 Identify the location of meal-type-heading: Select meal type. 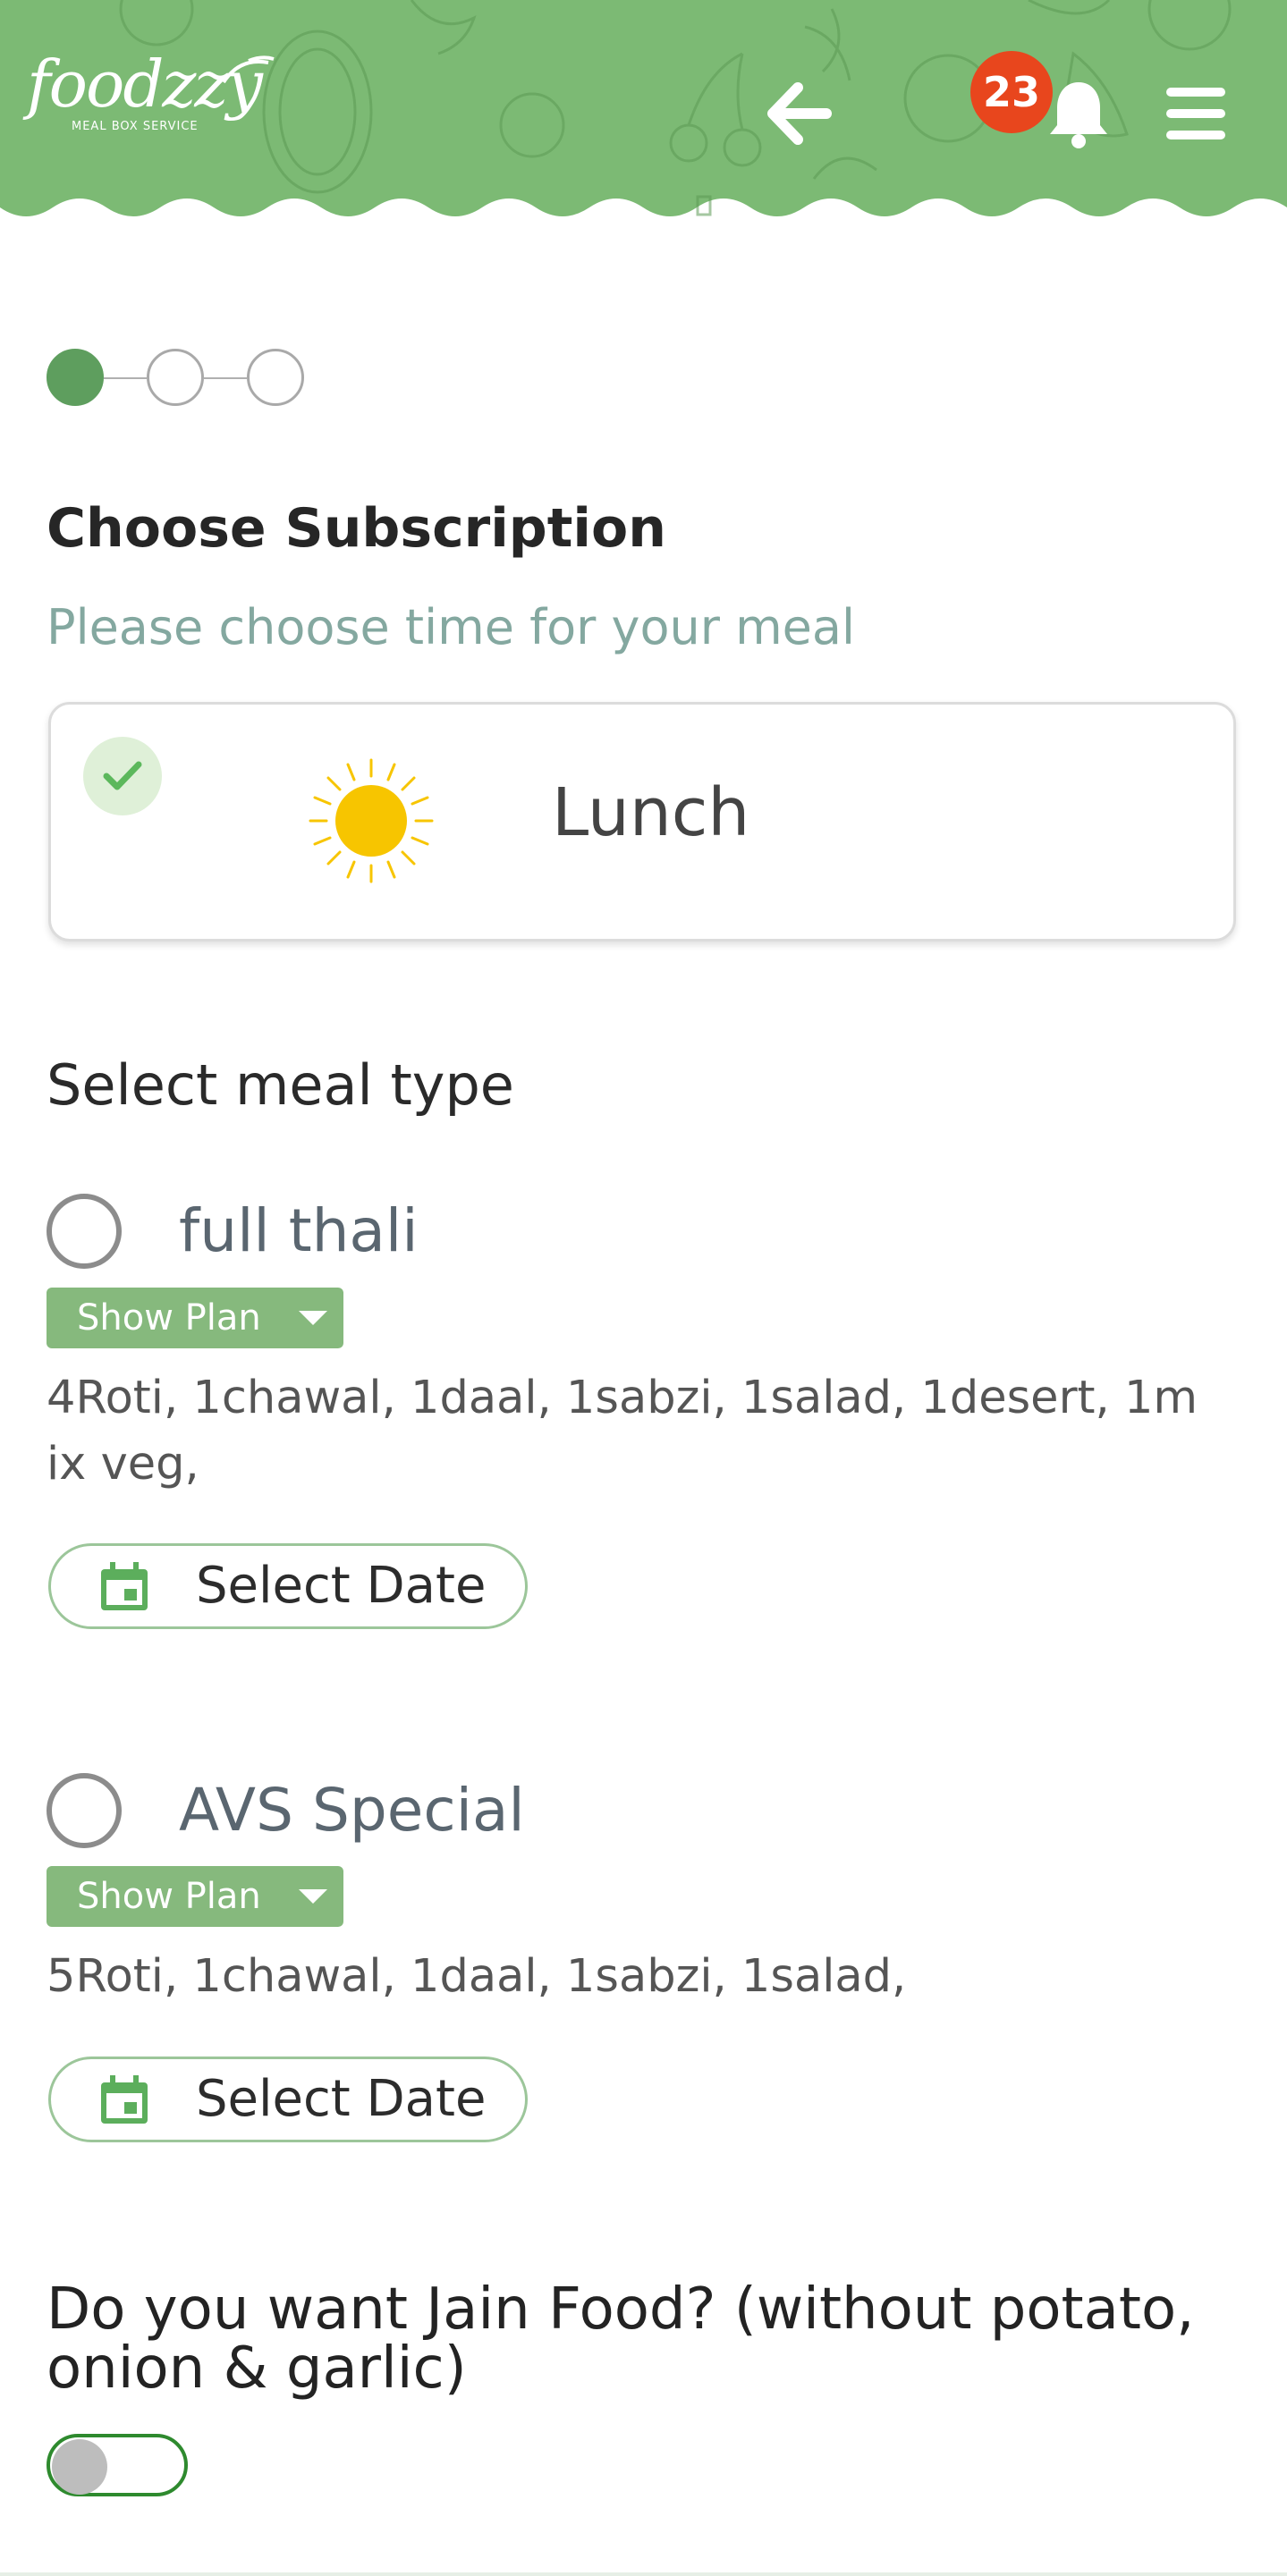
(280, 1085).